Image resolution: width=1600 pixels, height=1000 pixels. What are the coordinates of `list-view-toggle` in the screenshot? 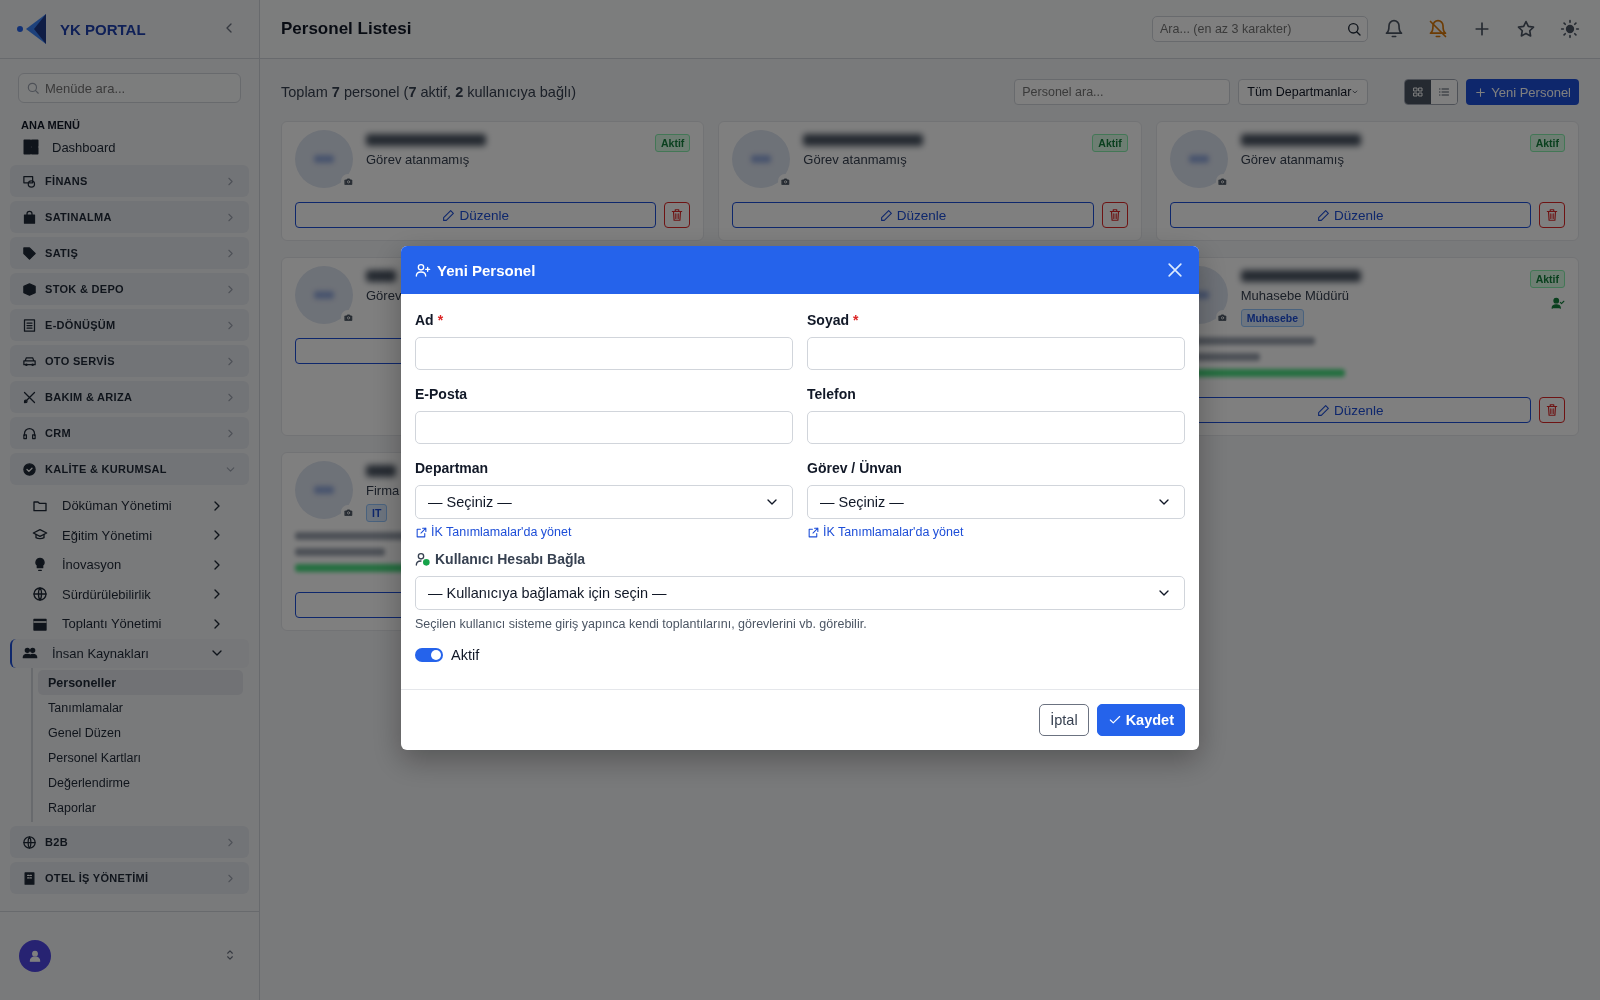 It's located at (1444, 92).